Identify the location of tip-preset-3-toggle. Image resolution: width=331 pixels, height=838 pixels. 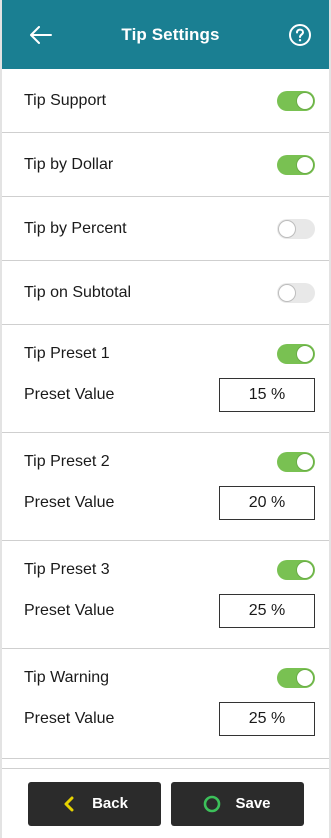
(296, 570).